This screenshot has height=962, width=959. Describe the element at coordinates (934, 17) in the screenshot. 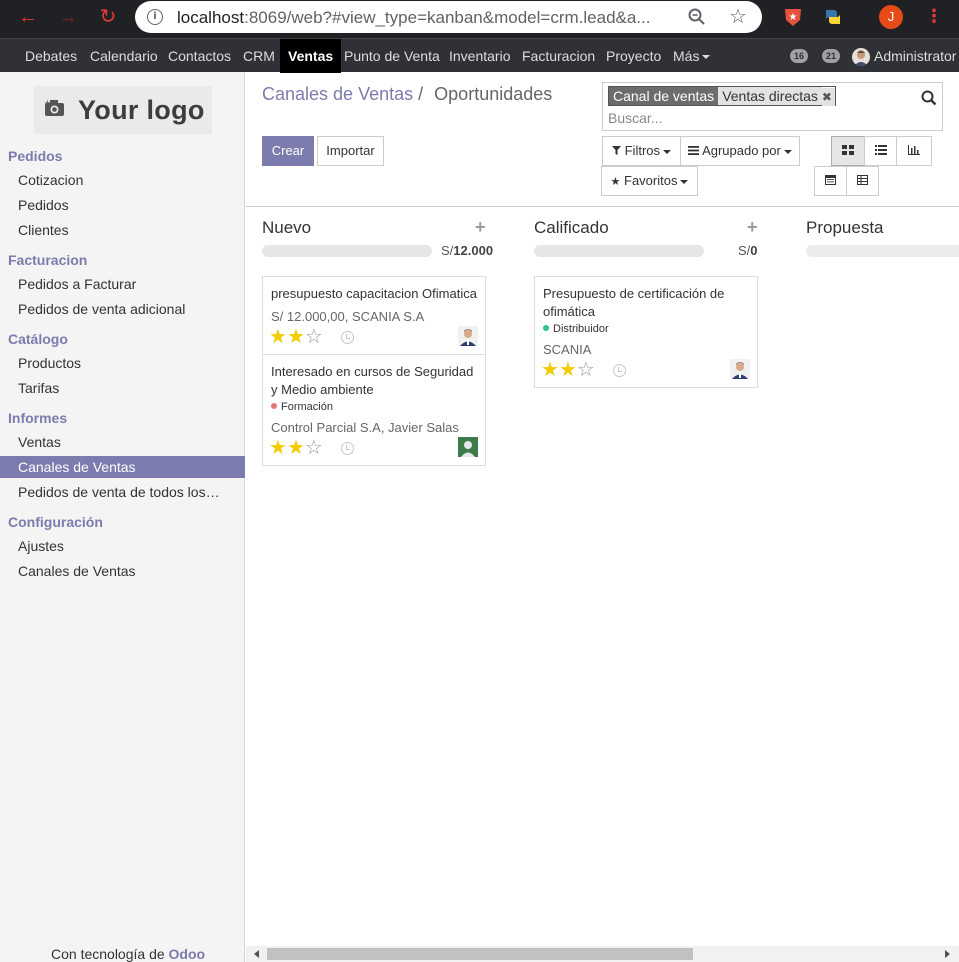

I see `browser-menu-icon: ⋮` at that location.